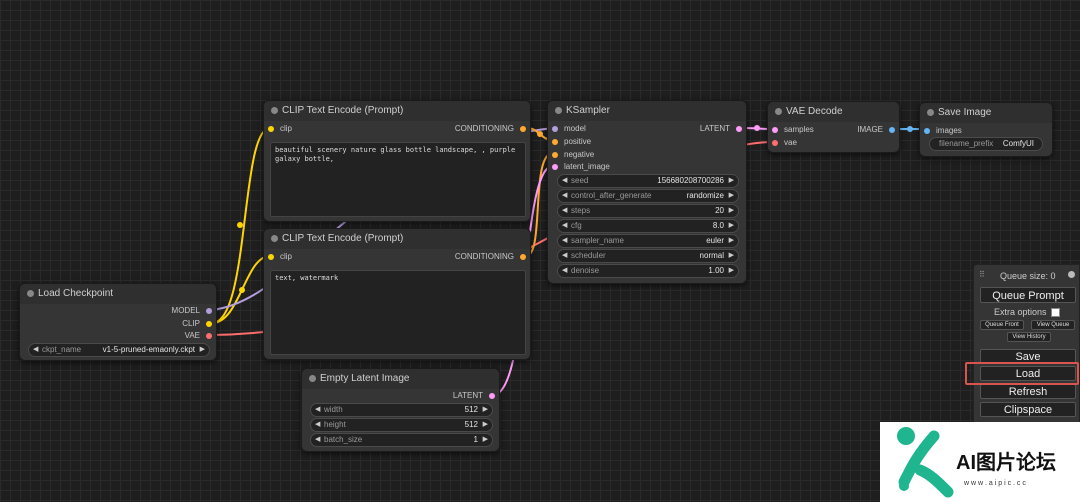  Describe the element at coordinates (648, 256) in the screenshot. I see `scheduler-widget: ◀ scheduler normal ▶` at that location.